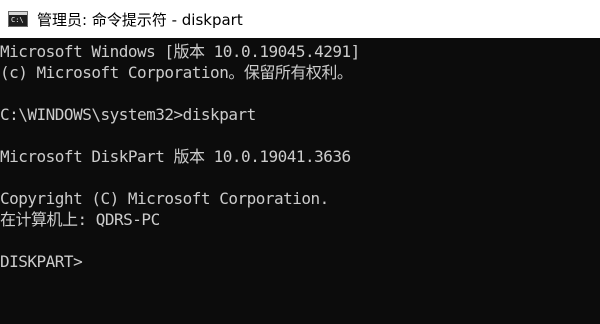 Image resolution: width=600 pixels, height=324 pixels. What do you see at coordinates (80, 219) in the screenshot?
I see `console-line-computer-name: 在计算机上: QDRS-PC` at bounding box center [80, 219].